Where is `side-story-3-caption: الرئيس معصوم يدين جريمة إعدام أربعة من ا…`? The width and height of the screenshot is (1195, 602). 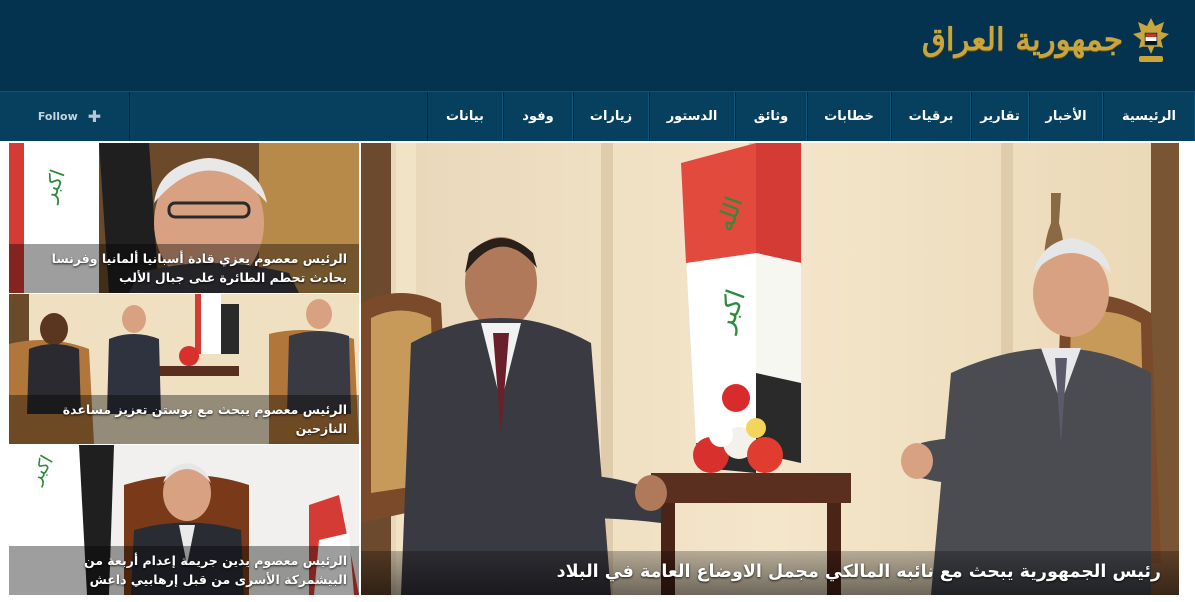
side-story-3-caption: الرئيس معصوم يدين جريمة إعدام أربعة من ا… is located at coordinates (184, 570).